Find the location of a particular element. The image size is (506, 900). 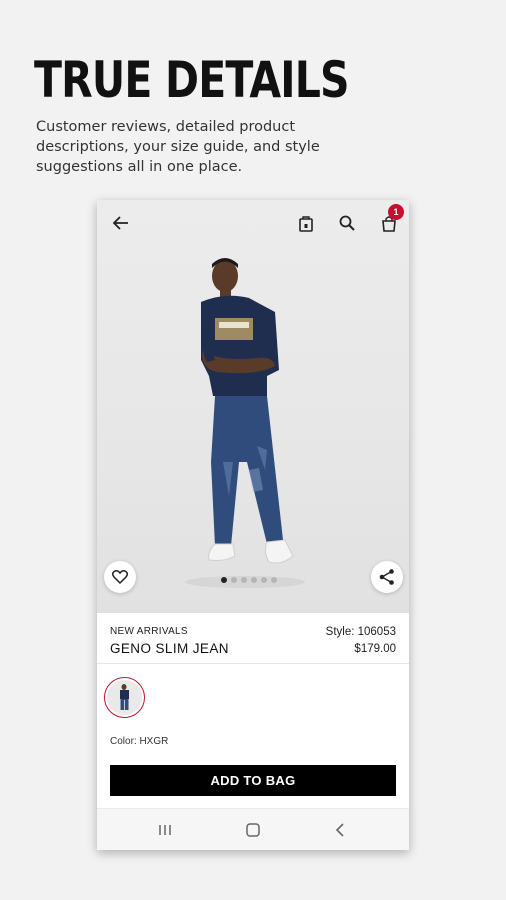

share-button is located at coordinates (387, 577).